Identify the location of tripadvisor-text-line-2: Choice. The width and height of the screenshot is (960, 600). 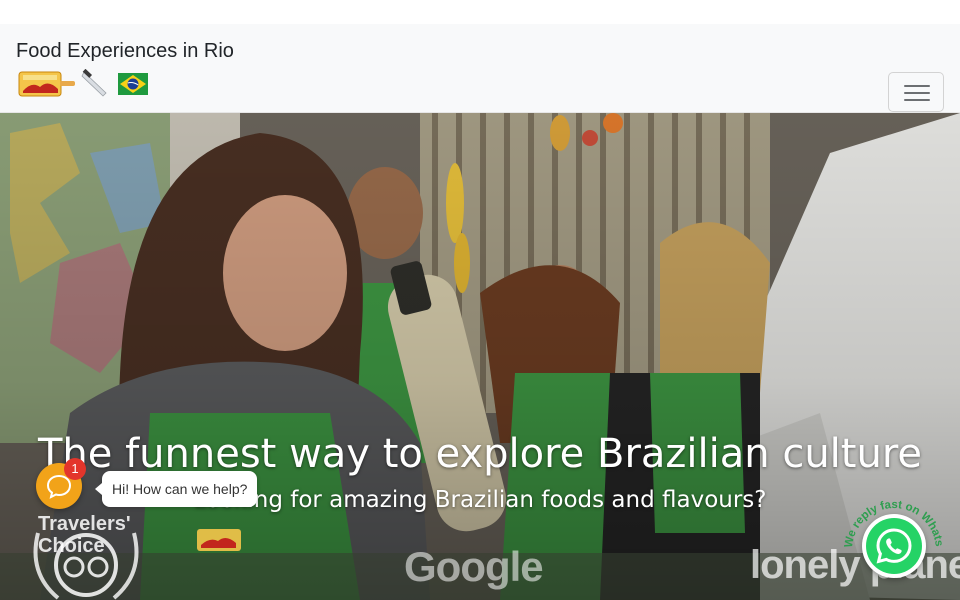
(71, 546).